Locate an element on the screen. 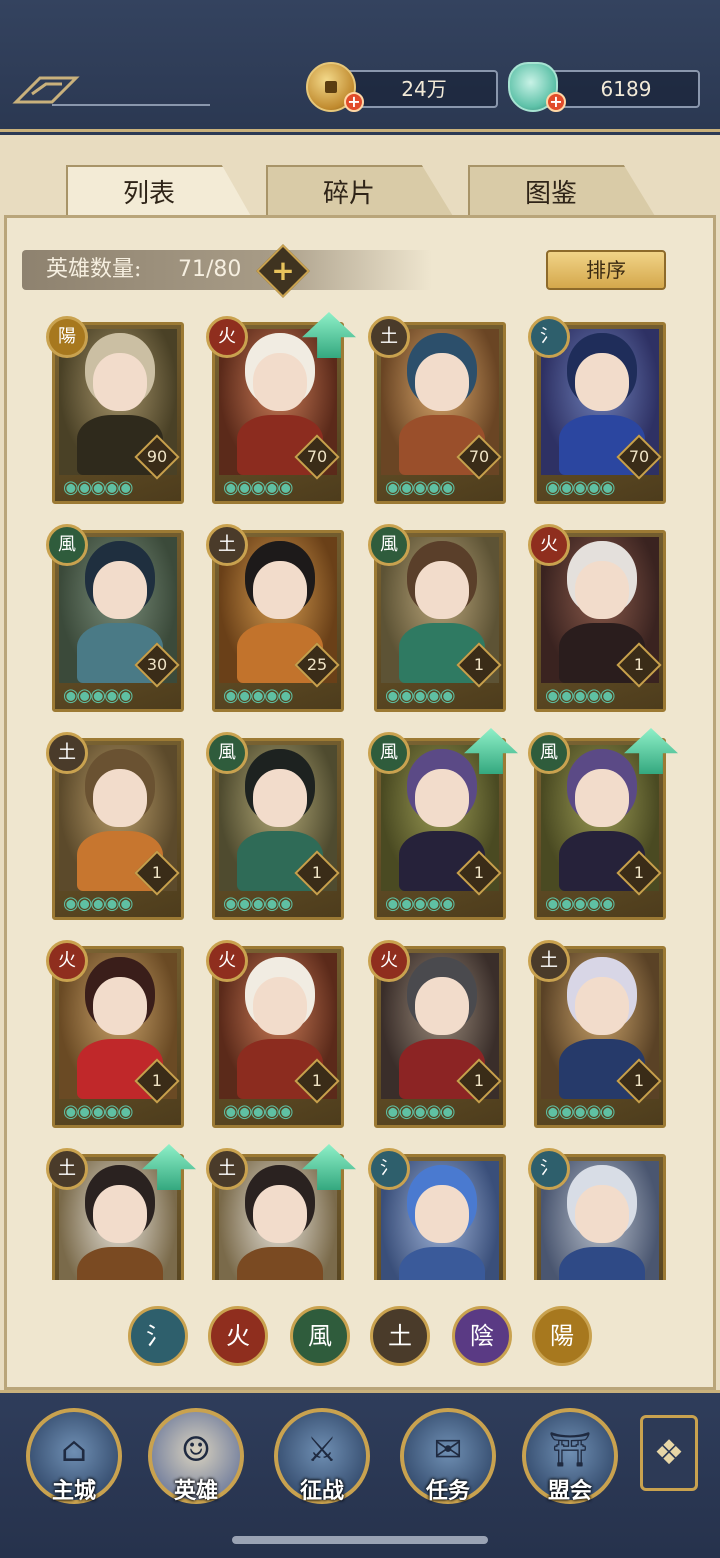 This screenshot has width=720, height=1558. jade-amount: 6189 is located at coordinates (626, 89).